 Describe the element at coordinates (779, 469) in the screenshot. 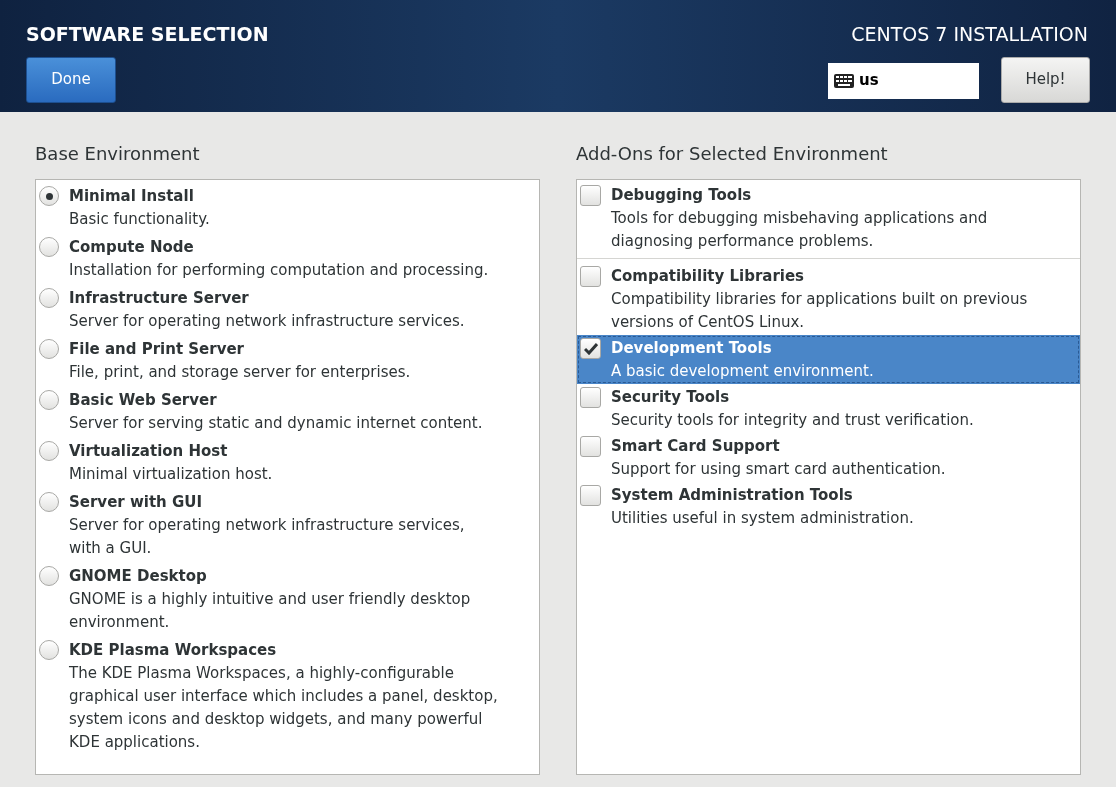

I see `option-description: Support for using smart card authentication.` at that location.